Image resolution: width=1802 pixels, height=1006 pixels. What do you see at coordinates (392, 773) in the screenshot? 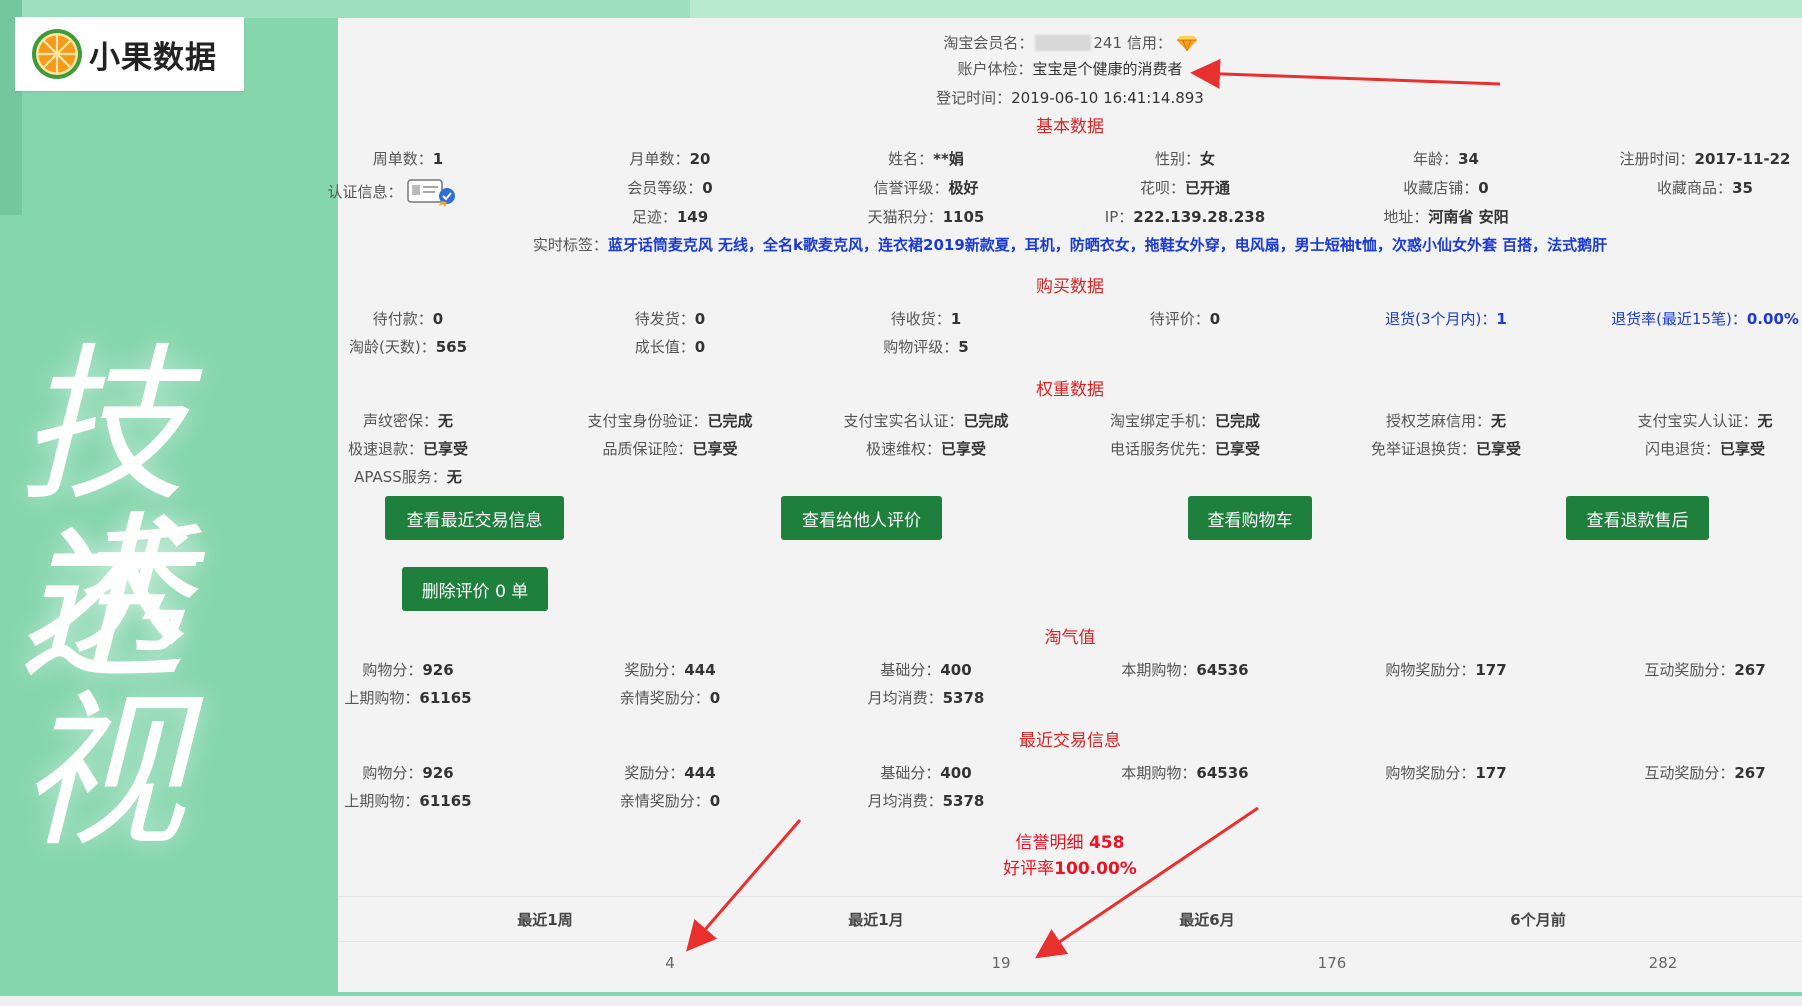
I see `field-label: 购物分：` at bounding box center [392, 773].